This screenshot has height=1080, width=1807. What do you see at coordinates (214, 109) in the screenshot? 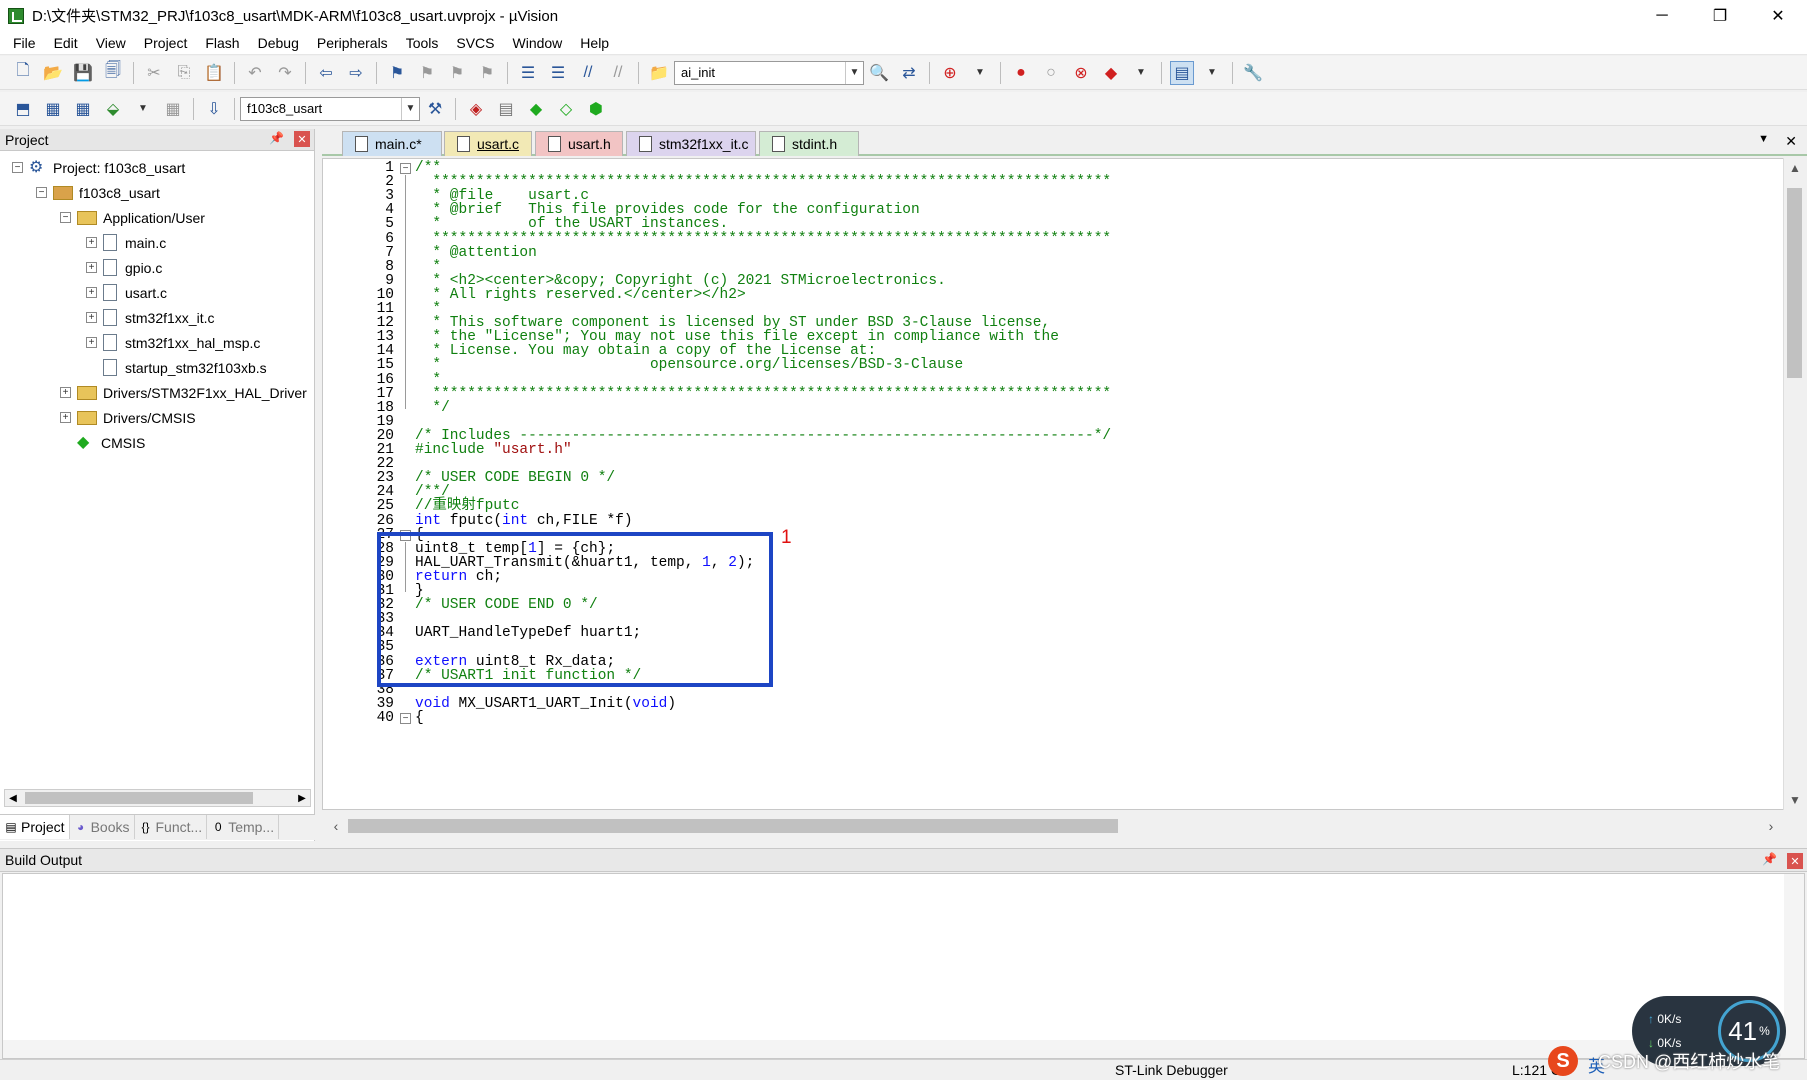
I see `download-icon: ⇩` at bounding box center [214, 109].